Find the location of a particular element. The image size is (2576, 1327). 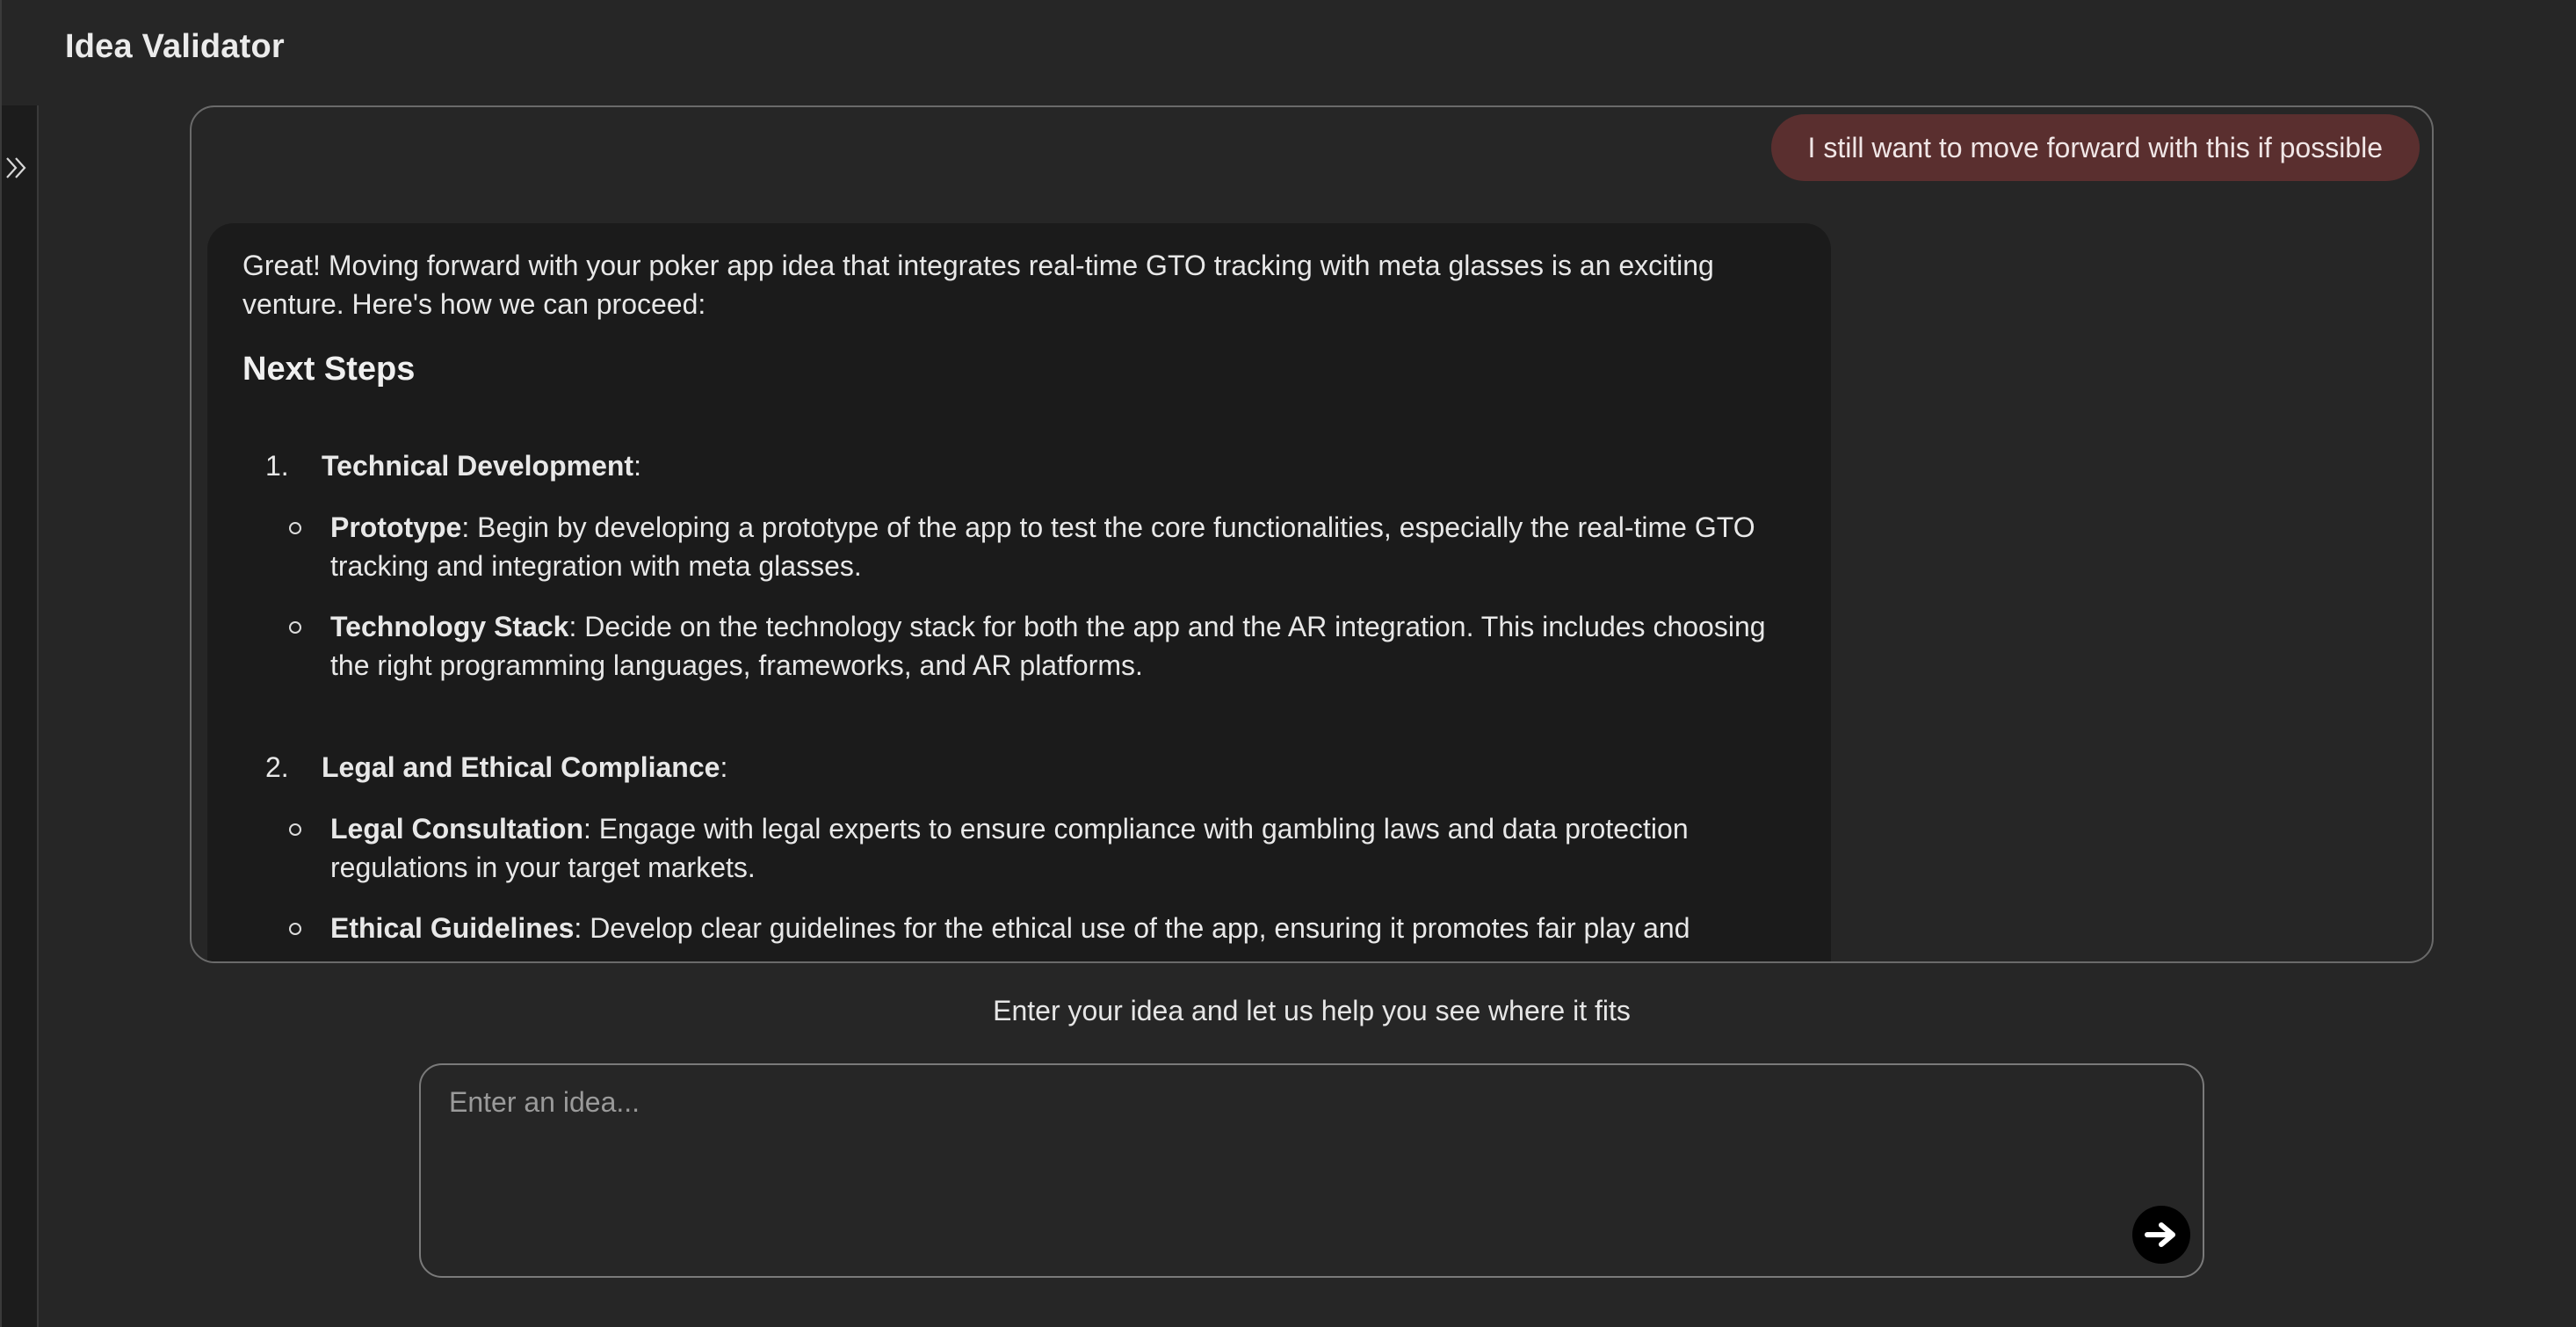

arrow-right-icon is located at coordinates (2160, 1234).